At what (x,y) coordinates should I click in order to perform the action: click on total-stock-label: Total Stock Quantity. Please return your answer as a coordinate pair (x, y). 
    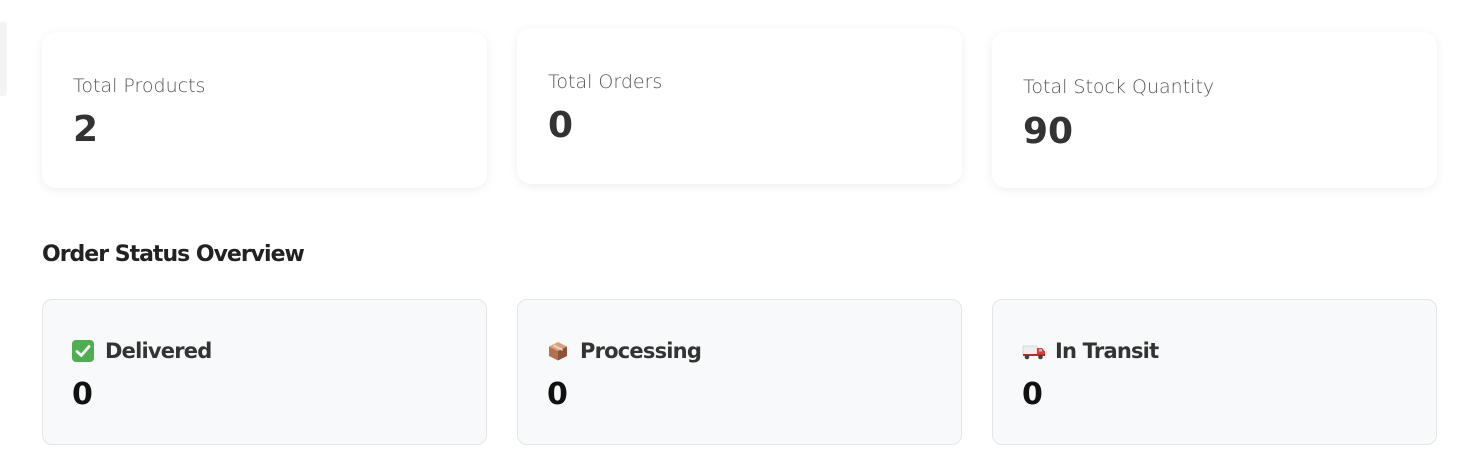
    Looking at the image, I should click on (1119, 87).